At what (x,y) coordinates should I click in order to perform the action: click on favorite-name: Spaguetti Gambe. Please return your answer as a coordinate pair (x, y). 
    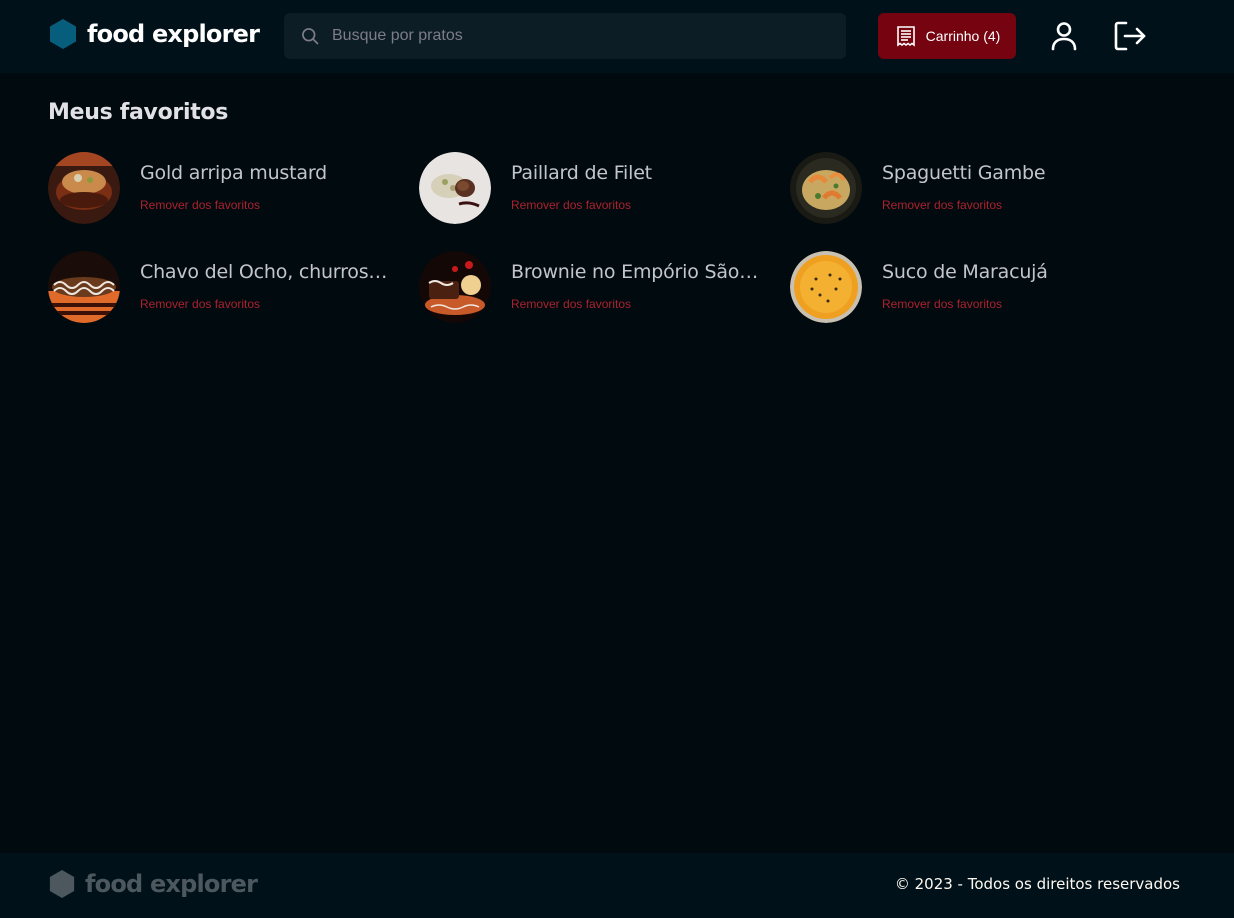
    Looking at the image, I should click on (964, 173).